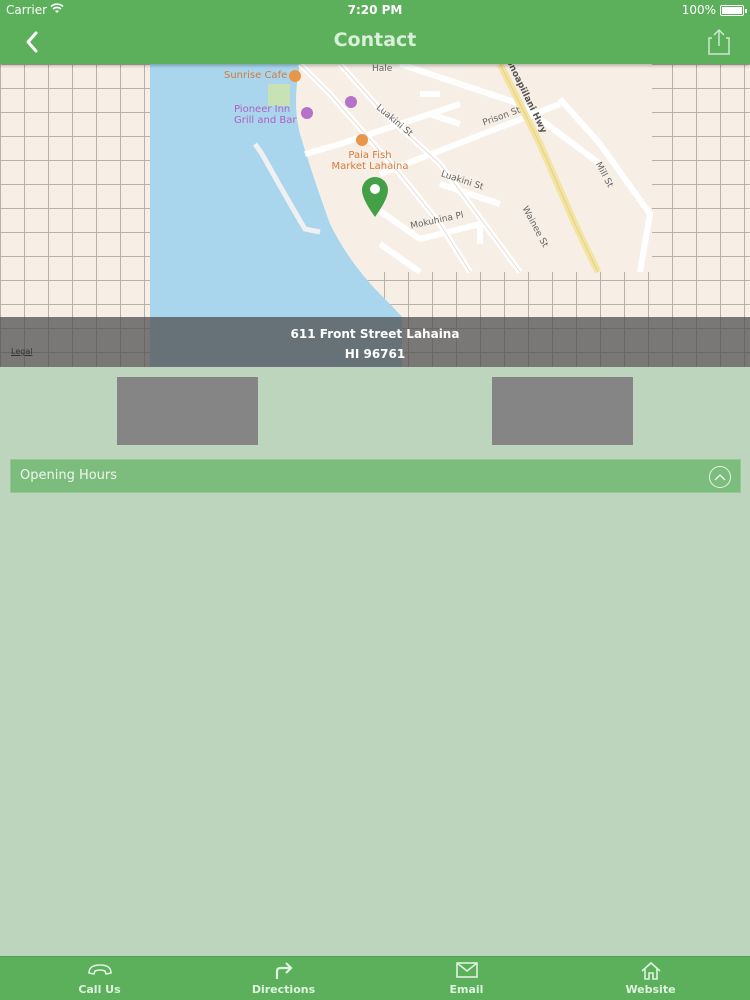 The height and width of the screenshot is (1000, 750). I want to click on battery-fill, so click(732, 10).